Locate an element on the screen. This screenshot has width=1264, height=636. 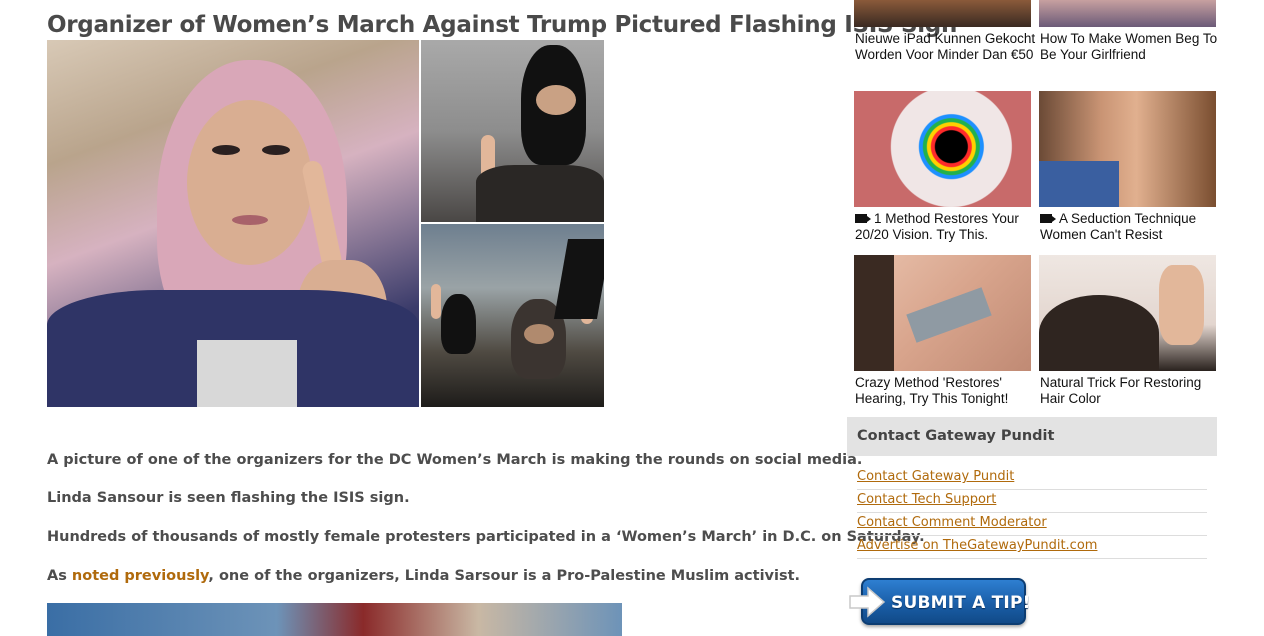
contact-section-header: Contact Gateway Pundit is located at coordinates (1032, 436).